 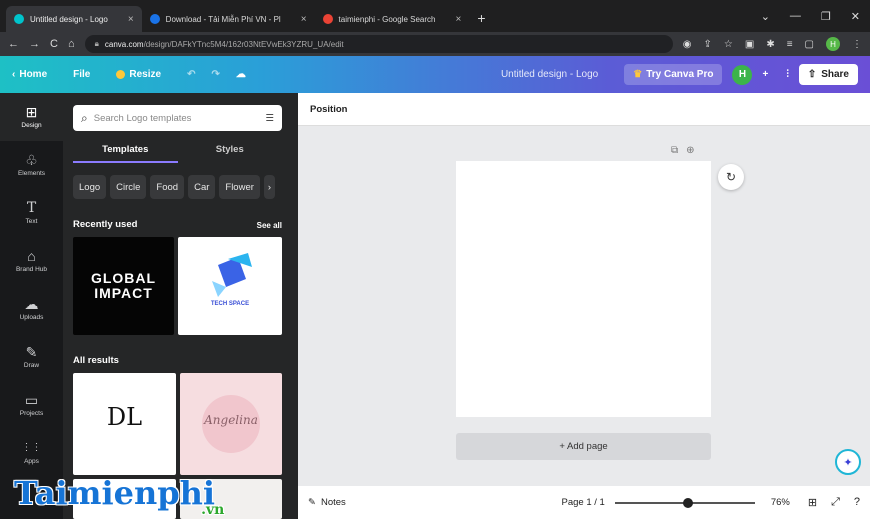 I want to click on uploads-icon: ☁, so click(x=31, y=304).